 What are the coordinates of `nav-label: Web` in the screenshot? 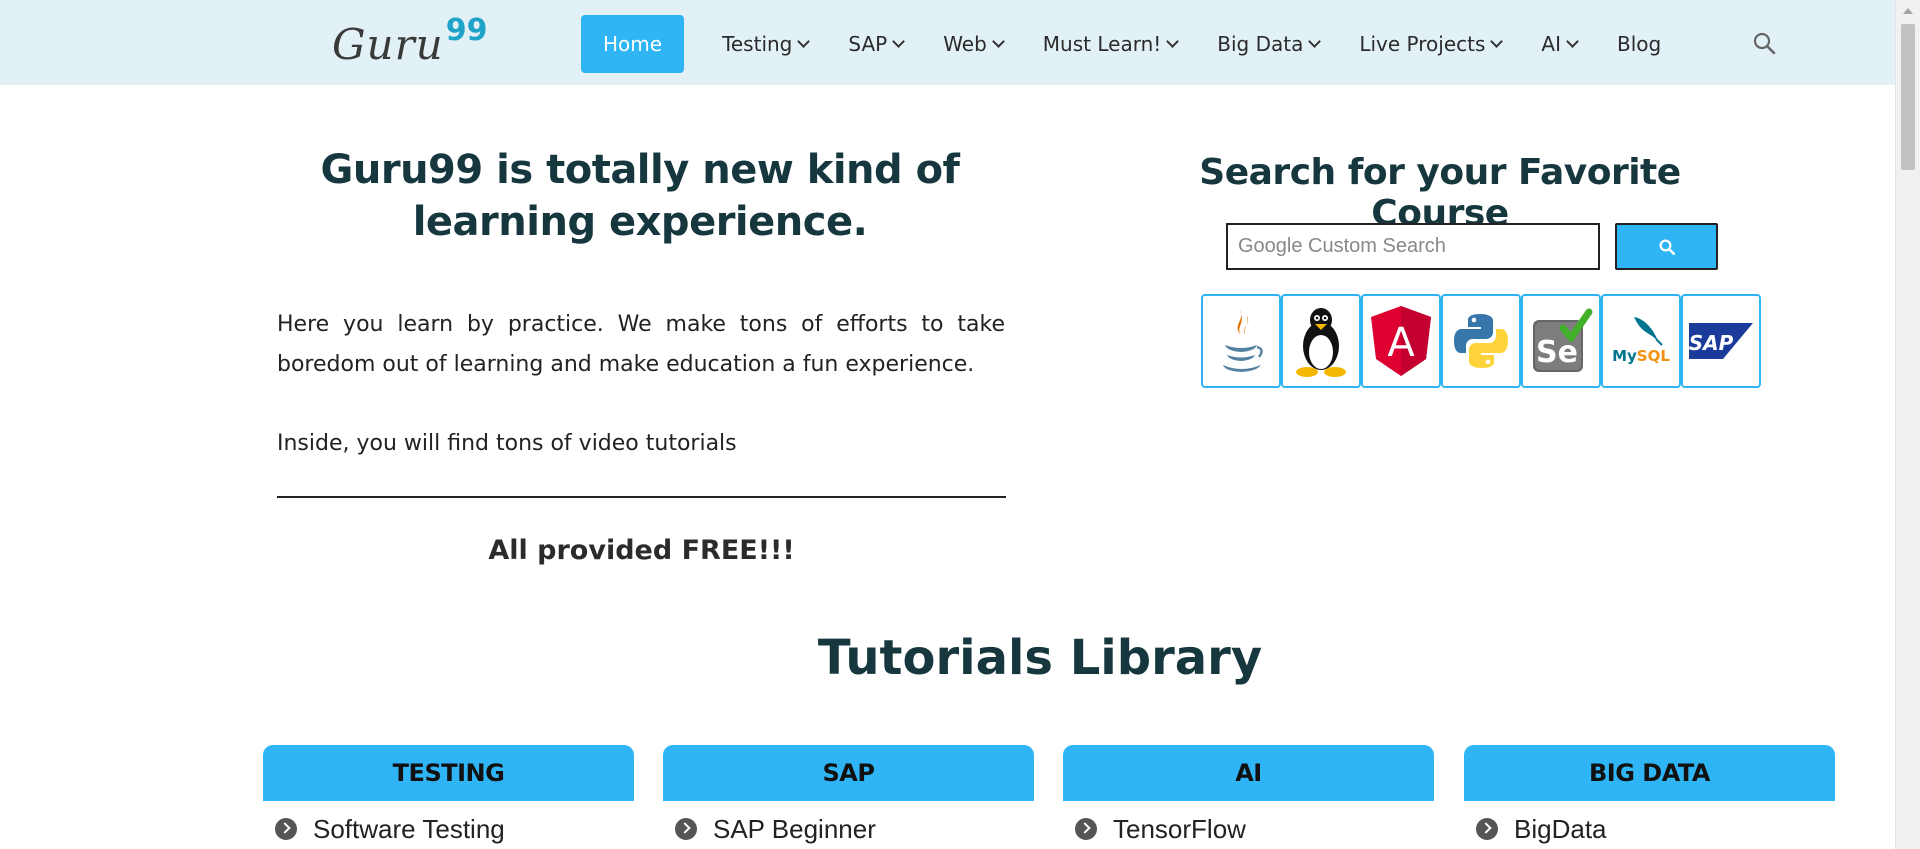 It's located at (965, 44).